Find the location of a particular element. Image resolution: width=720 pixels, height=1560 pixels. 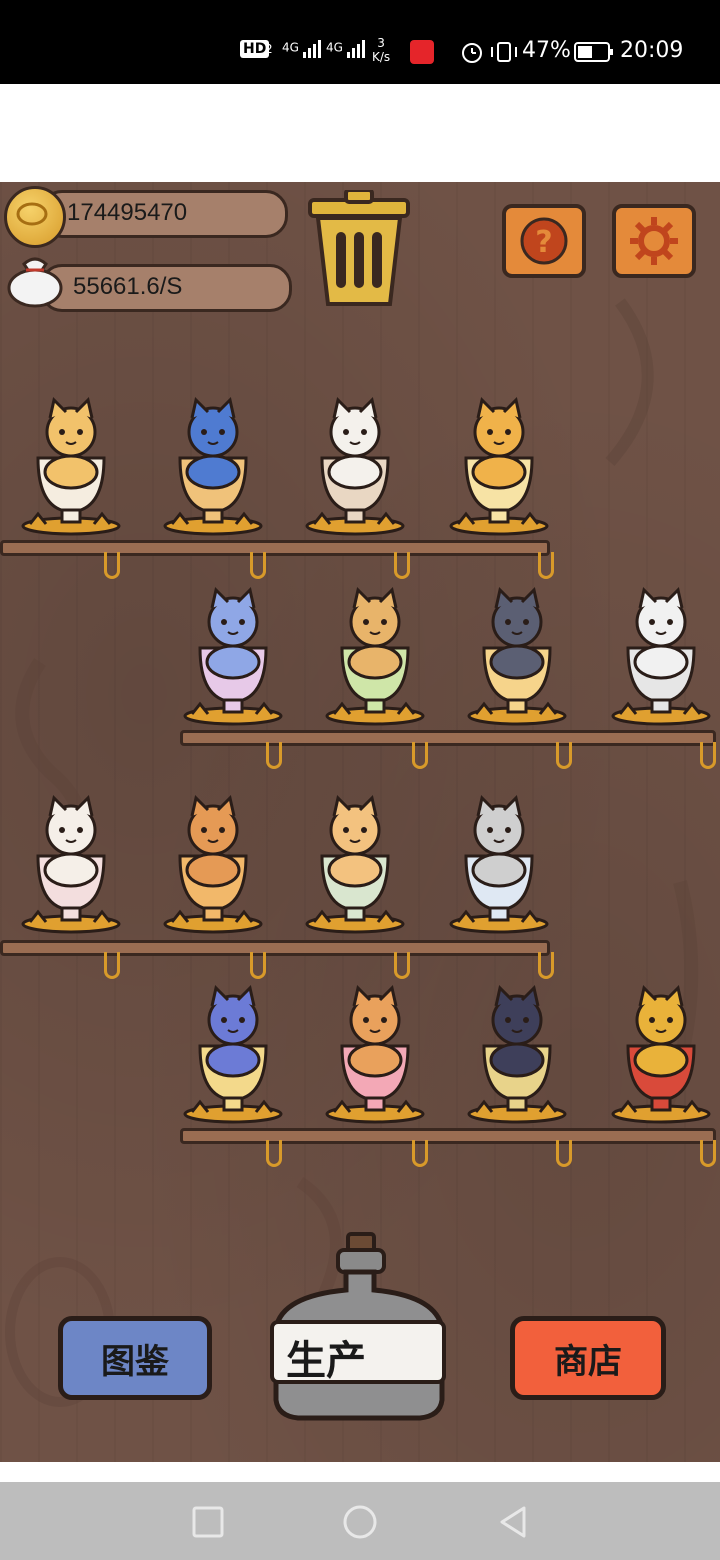

coin-icon is located at coordinates (35, 217).